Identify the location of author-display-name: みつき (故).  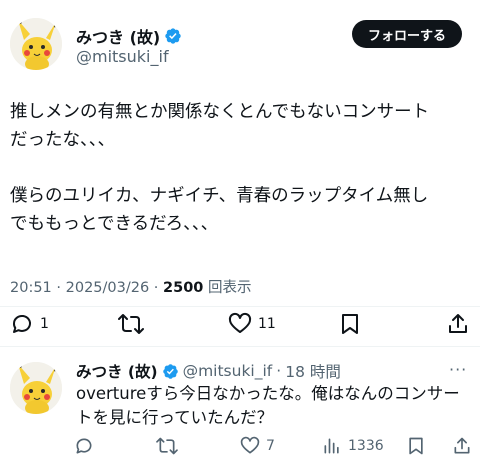
(118, 36).